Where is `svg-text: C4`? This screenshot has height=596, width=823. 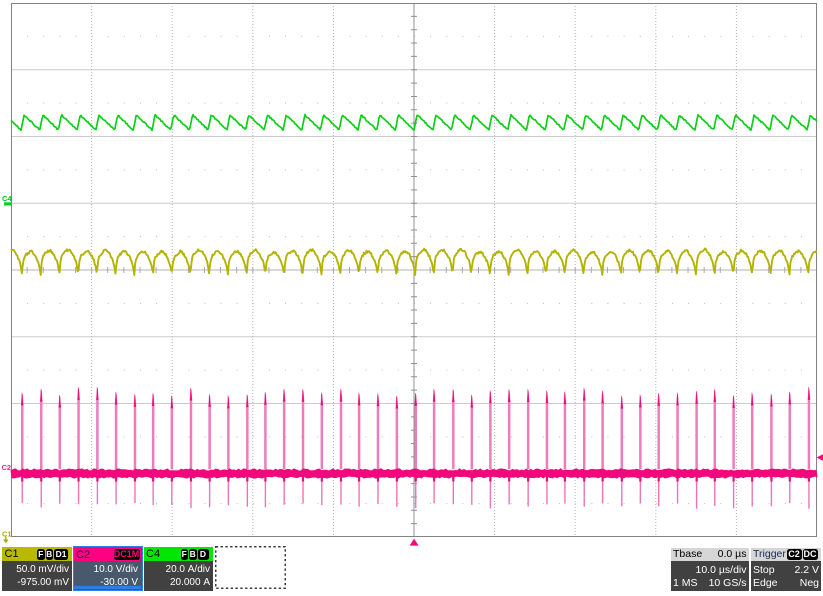 svg-text: C4 is located at coordinates (7, 198).